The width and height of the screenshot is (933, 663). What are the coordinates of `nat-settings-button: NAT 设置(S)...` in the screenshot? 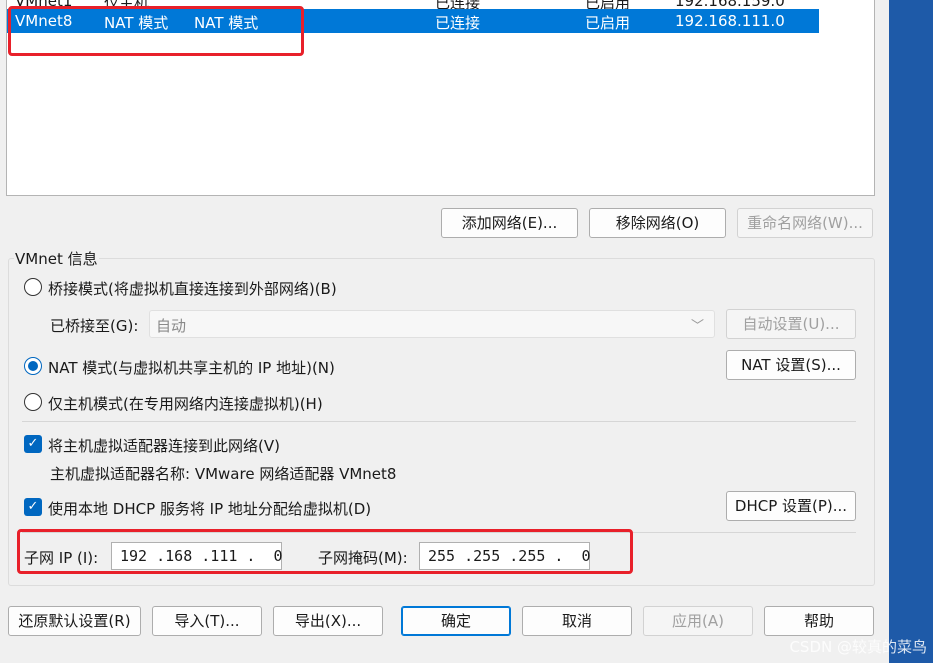 It's located at (791, 365).